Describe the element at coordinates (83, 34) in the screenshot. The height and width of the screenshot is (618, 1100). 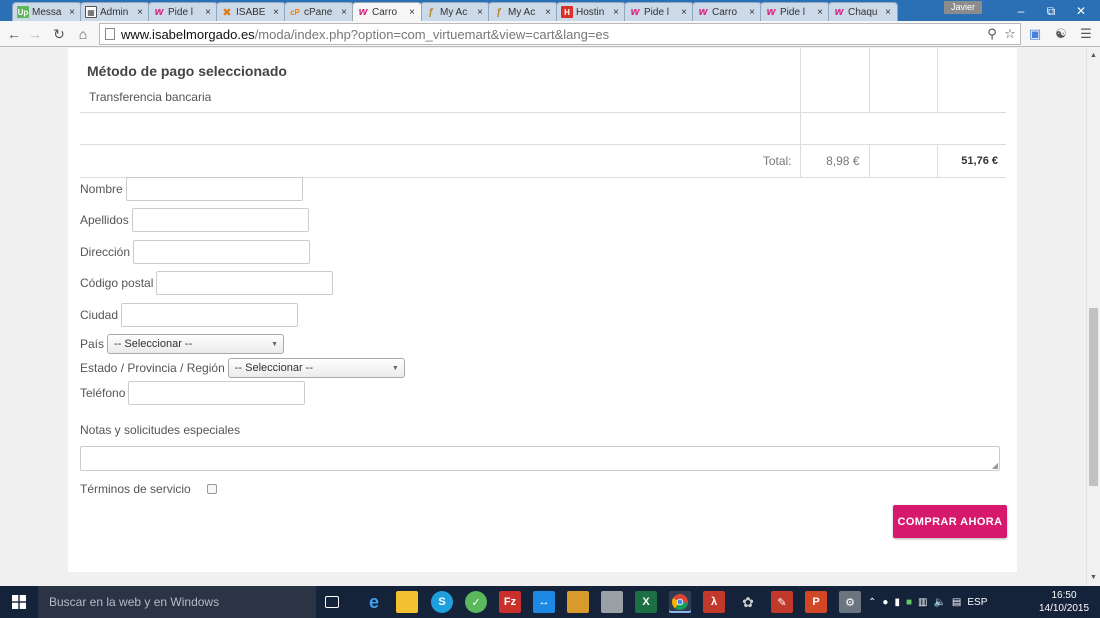
I see `home-icon: ⌂` at that location.